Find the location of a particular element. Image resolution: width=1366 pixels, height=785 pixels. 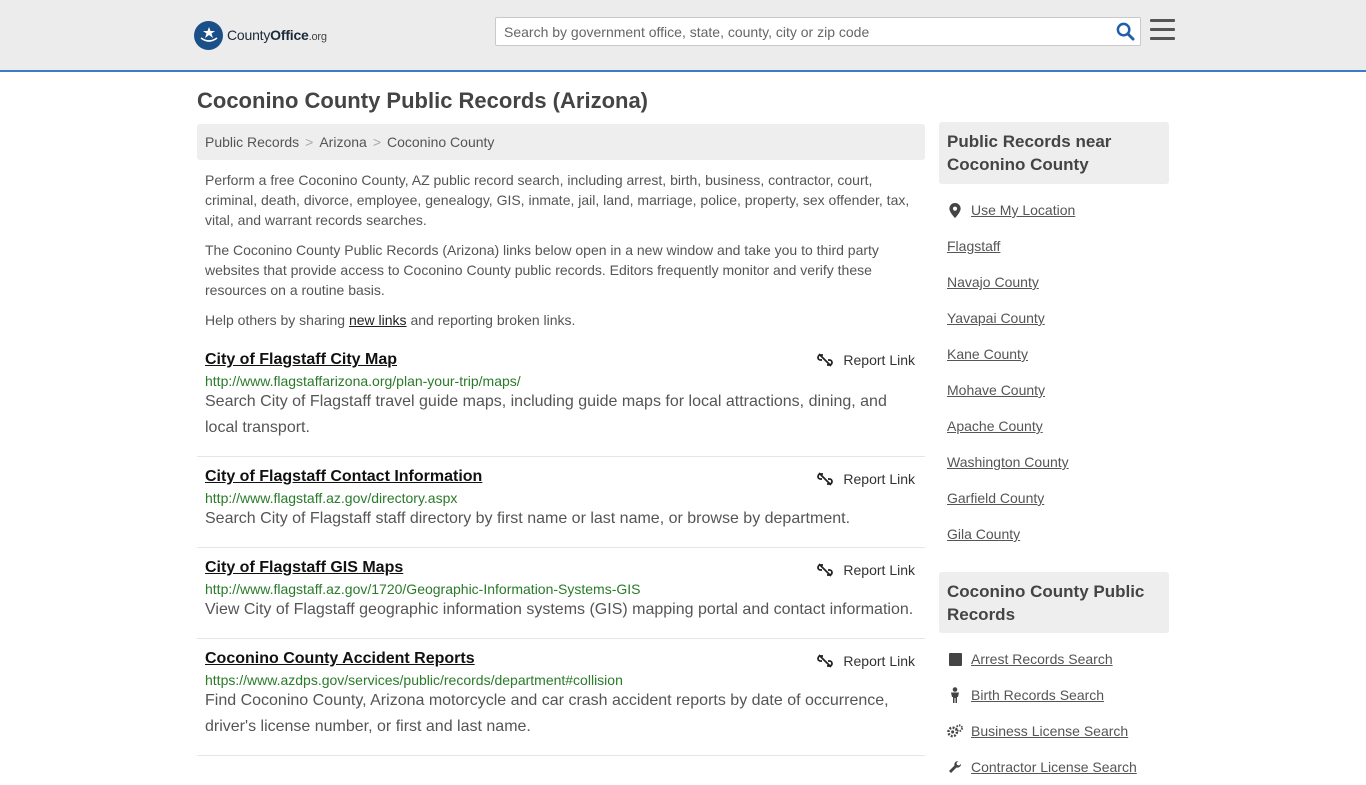

near-link-apache-county: Apache County is located at coordinates (995, 426).